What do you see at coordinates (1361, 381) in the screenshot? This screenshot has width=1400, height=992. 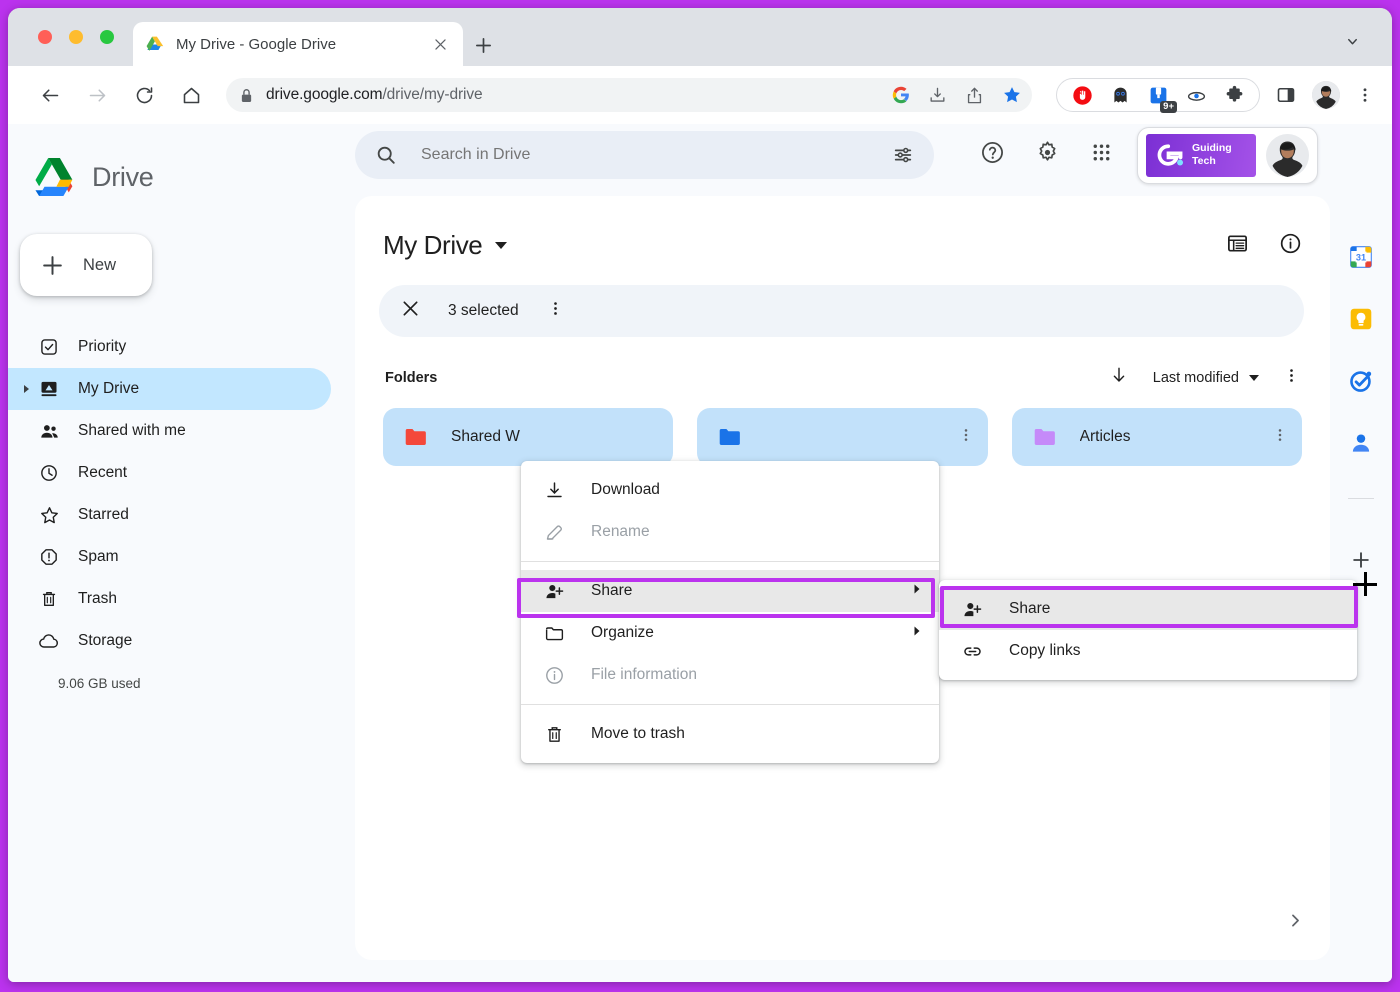 I see `google-tasks-icon` at bounding box center [1361, 381].